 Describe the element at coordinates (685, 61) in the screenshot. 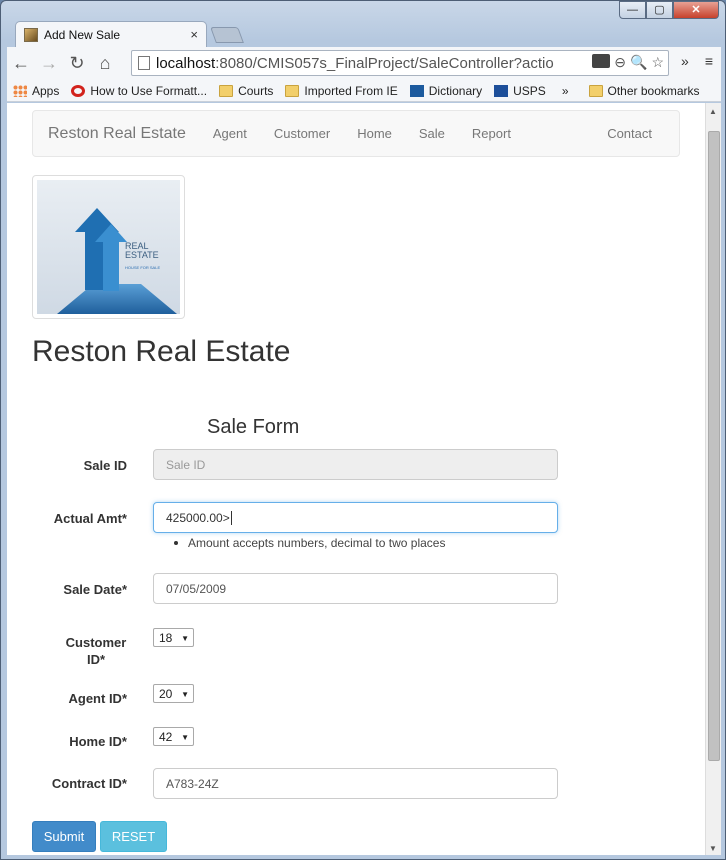

I see `extensions-overflow-icon: »` at that location.